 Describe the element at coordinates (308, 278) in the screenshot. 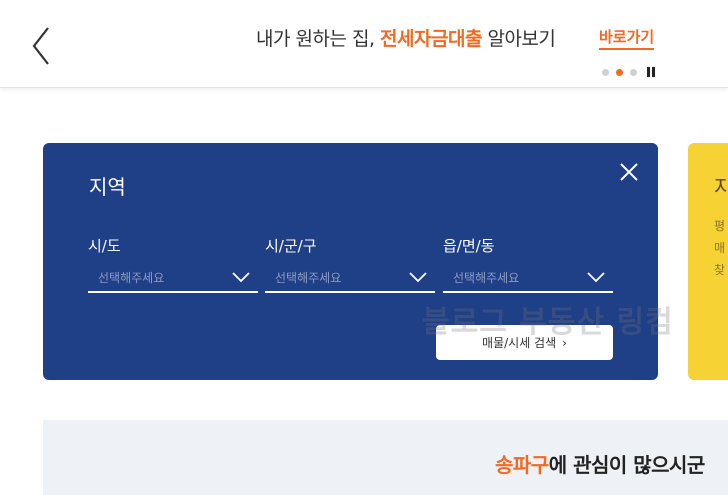

I see `sigungu-placeholder: 선택해주세요` at that location.